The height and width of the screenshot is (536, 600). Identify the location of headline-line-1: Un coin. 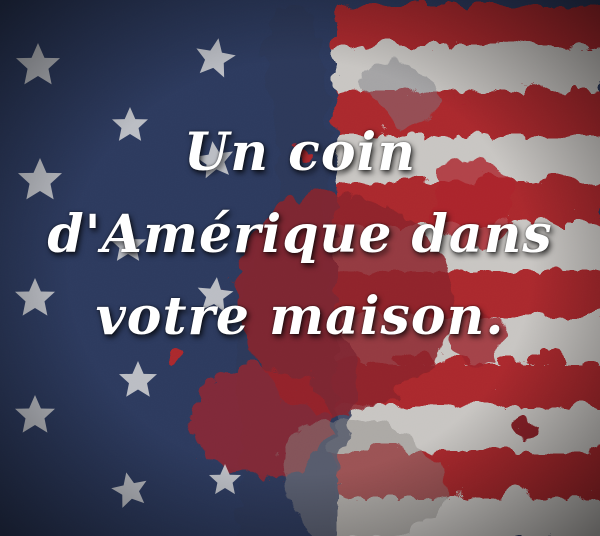
(300, 152).